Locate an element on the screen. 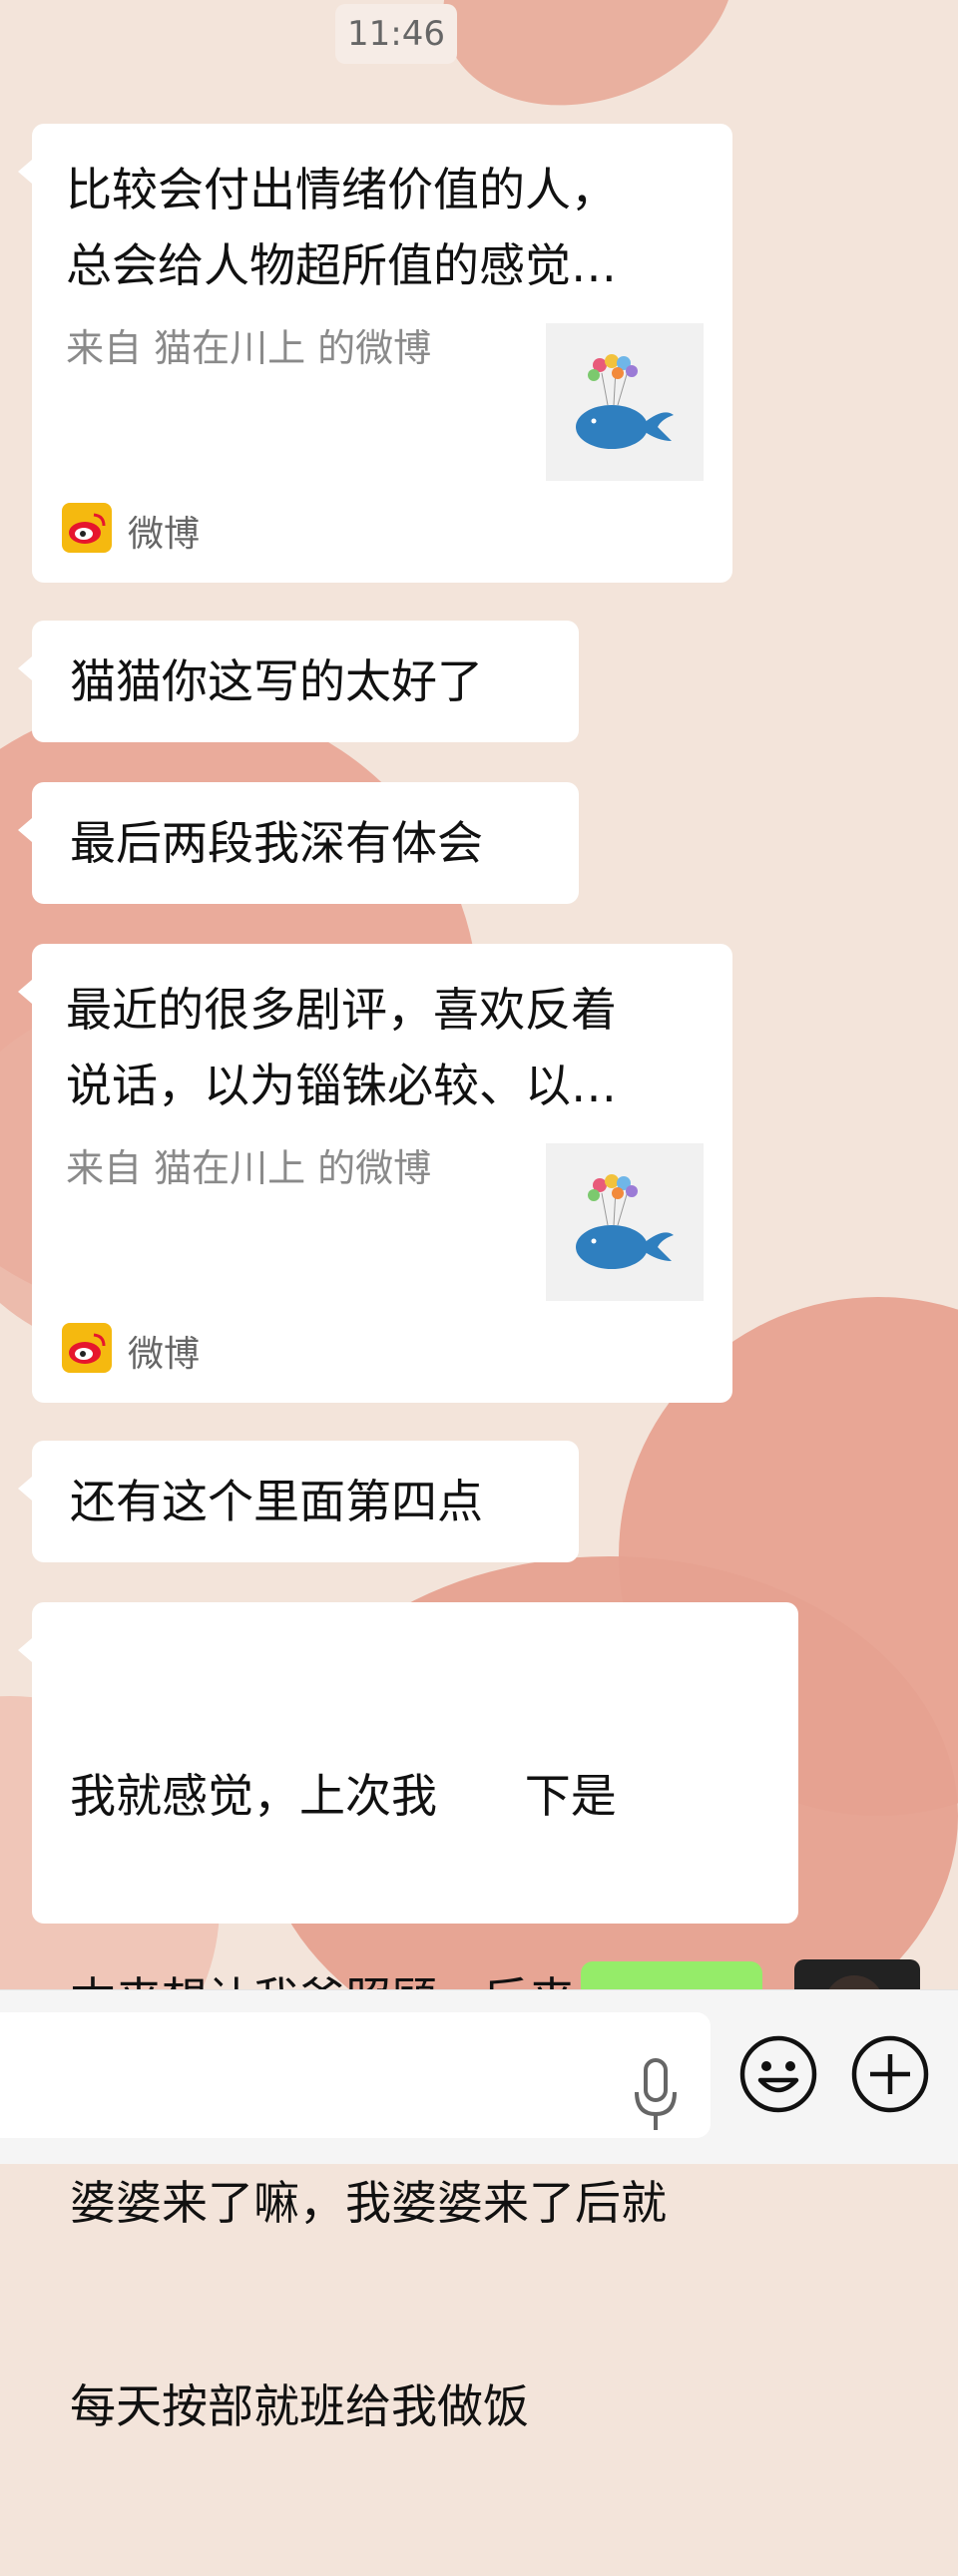 The image size is (958, 2576). chat-input-bar is located at coordinates (479, 2076).